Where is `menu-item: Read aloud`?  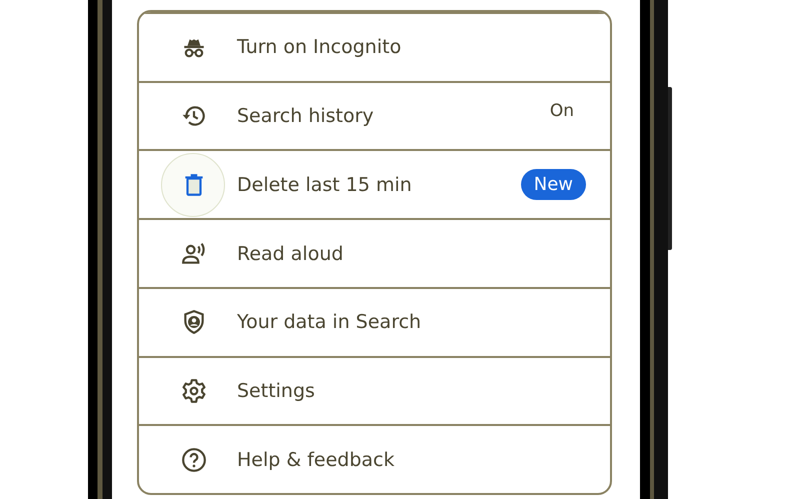 menu-item: Read aloud is located at coordinates (374, 252).